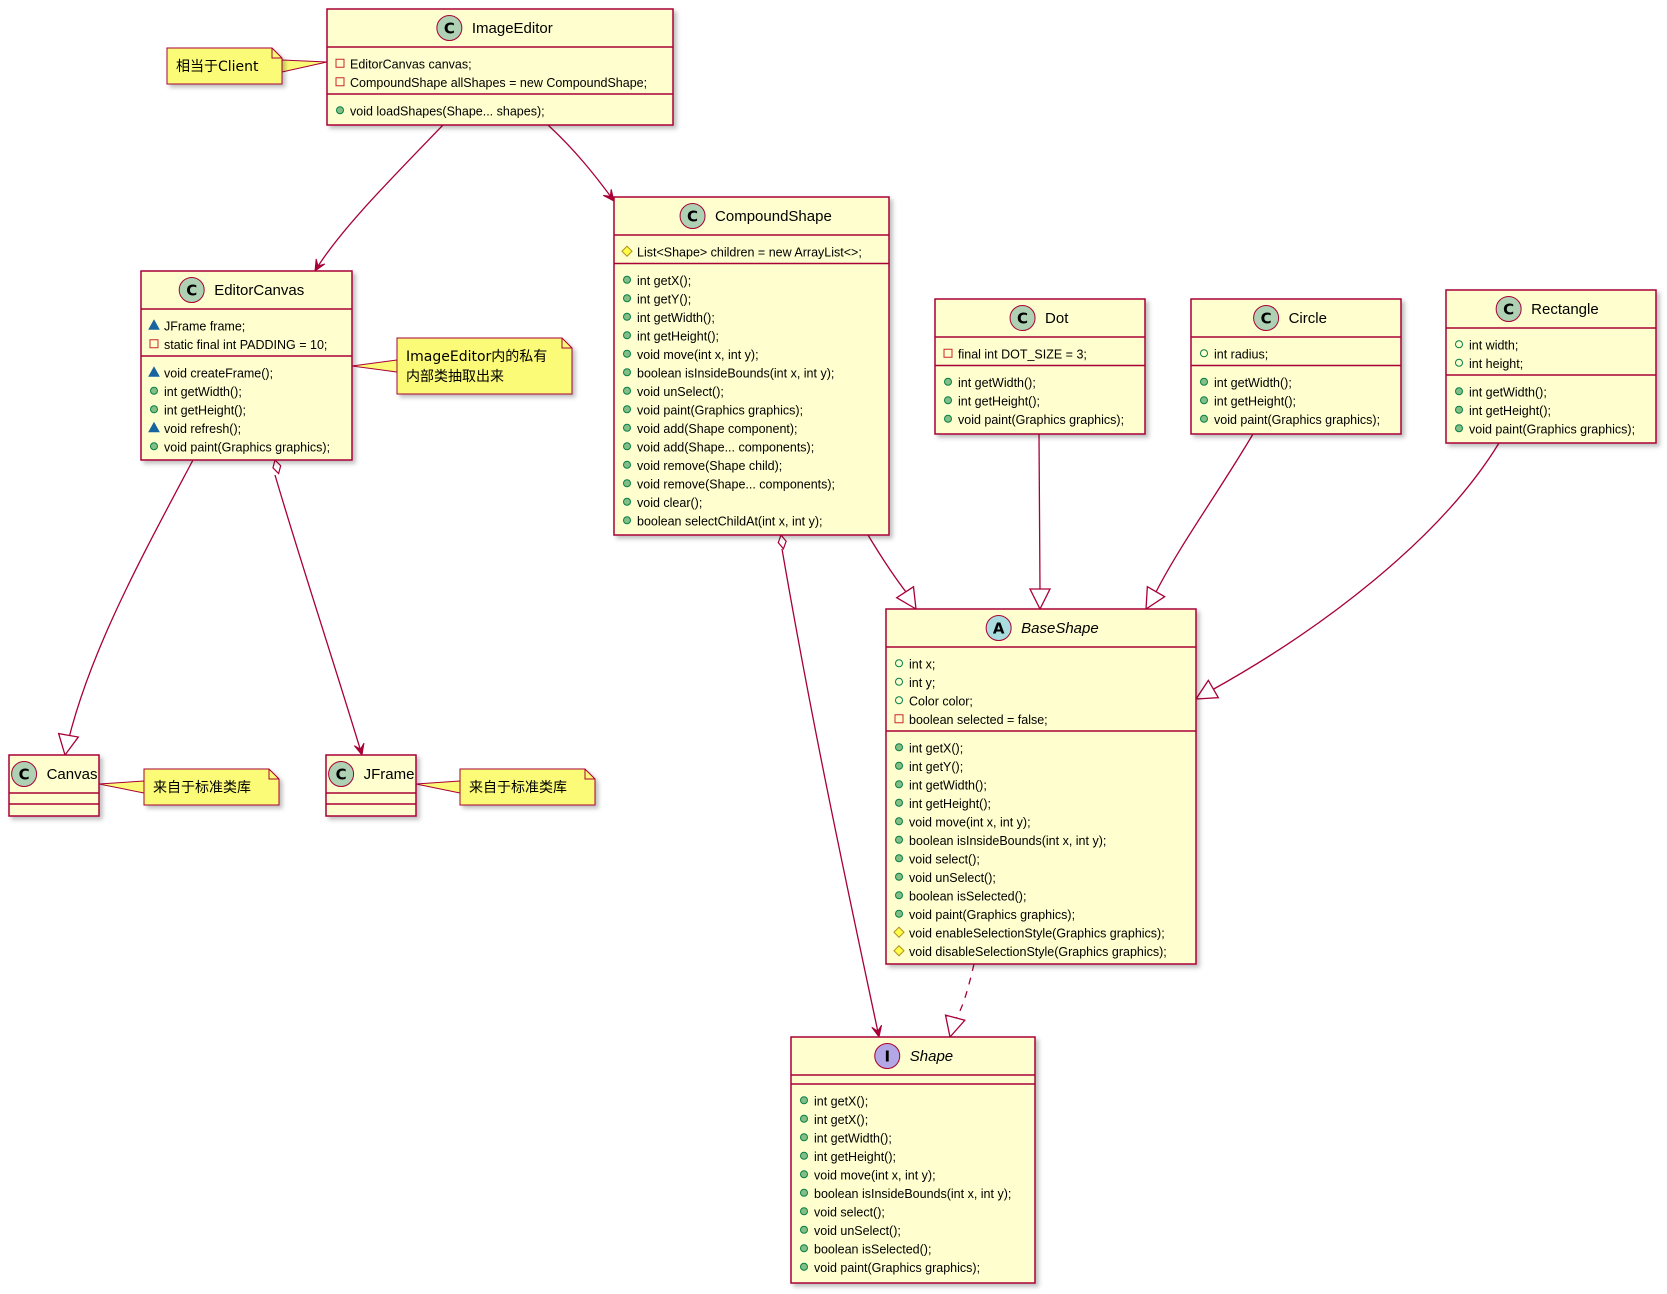 The width and height of the screenshot is (1667, 1294). What do you see at coordinates (773, 216) in the screenshot?
I see `class-name: CompoundShape` at bounding box center [773, 216].